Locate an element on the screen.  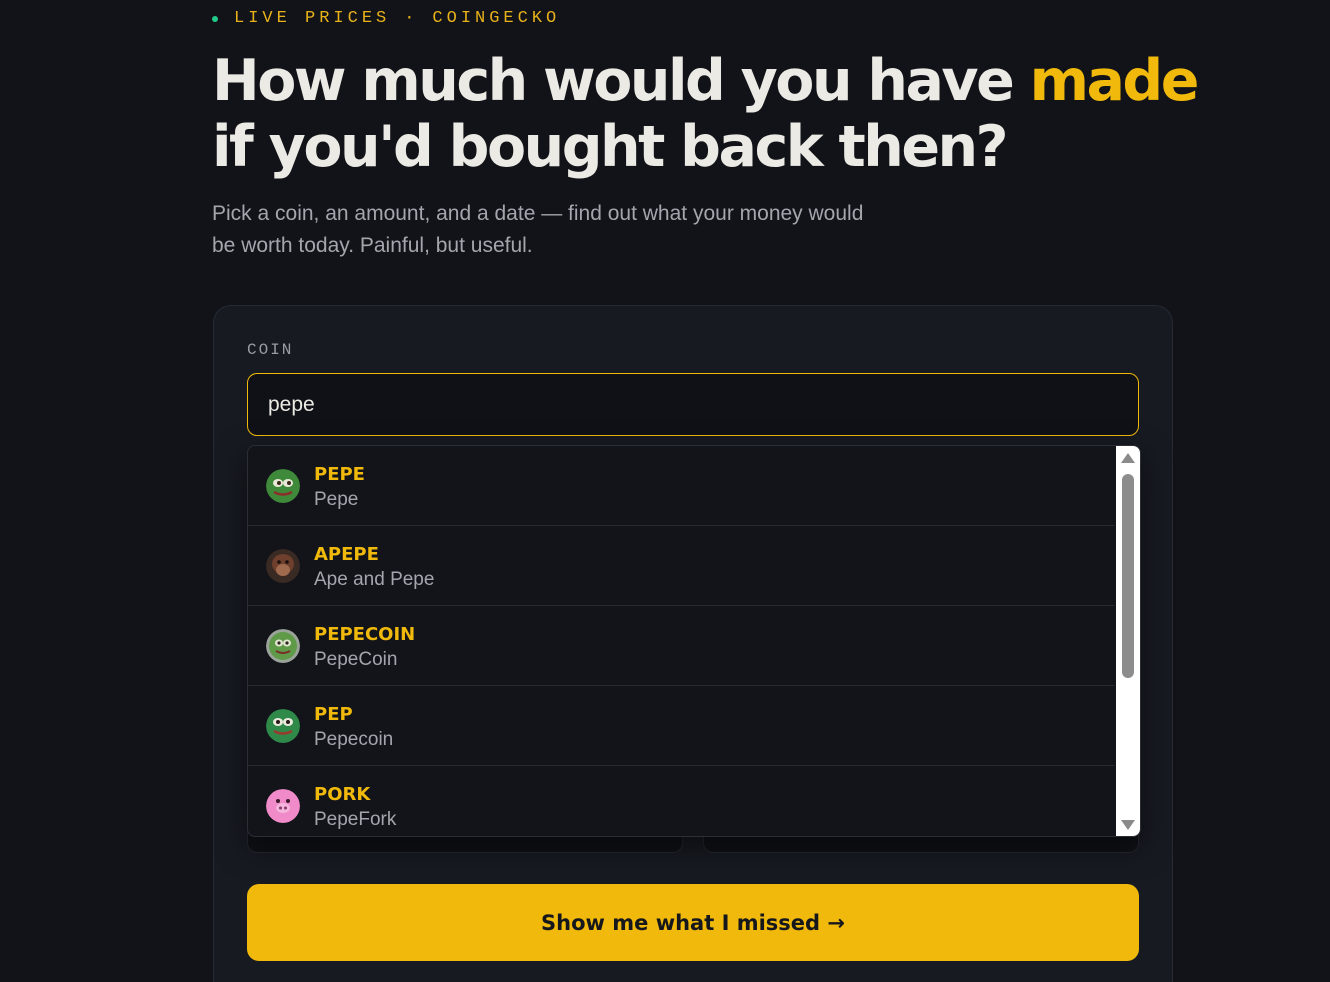
suggestion-name: Pepecoin is located at coordinates (354, 739).